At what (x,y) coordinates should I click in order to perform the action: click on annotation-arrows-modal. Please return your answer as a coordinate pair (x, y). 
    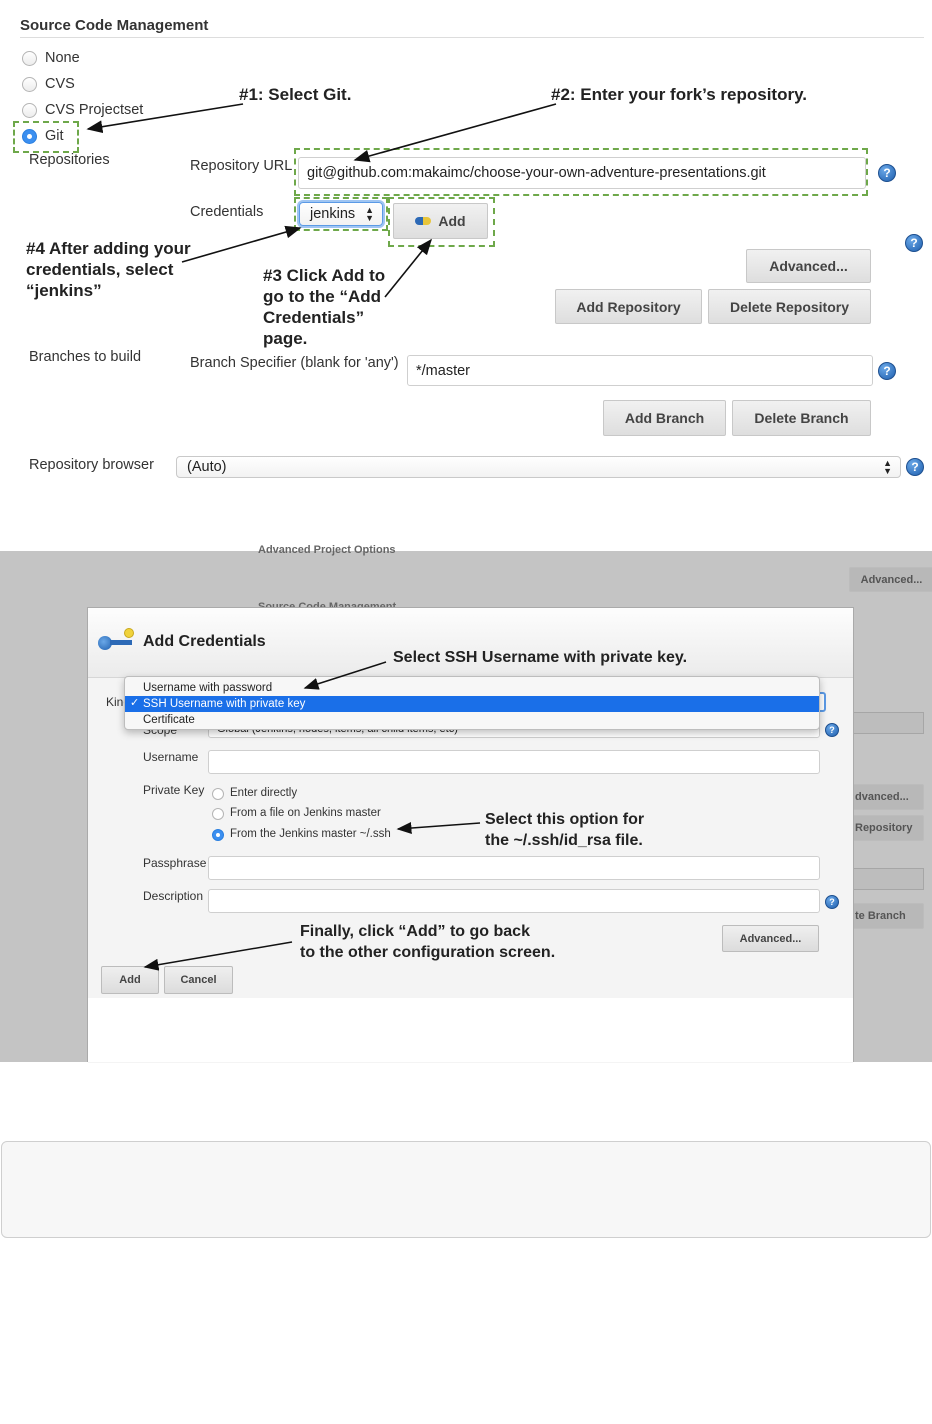
    Looking at the image, I should click on (312, 816).